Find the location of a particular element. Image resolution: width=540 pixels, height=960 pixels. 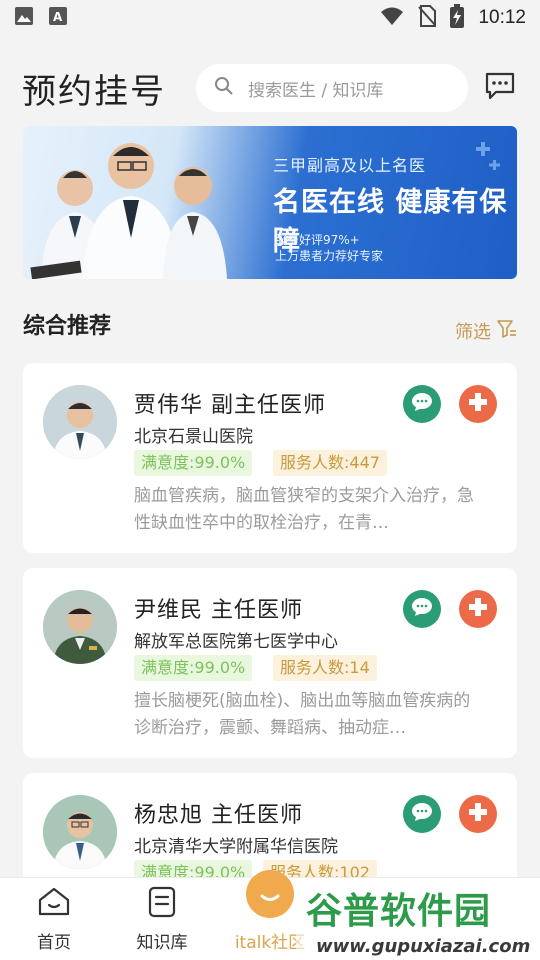

svg-text: A is located at coordinates (58, 17).